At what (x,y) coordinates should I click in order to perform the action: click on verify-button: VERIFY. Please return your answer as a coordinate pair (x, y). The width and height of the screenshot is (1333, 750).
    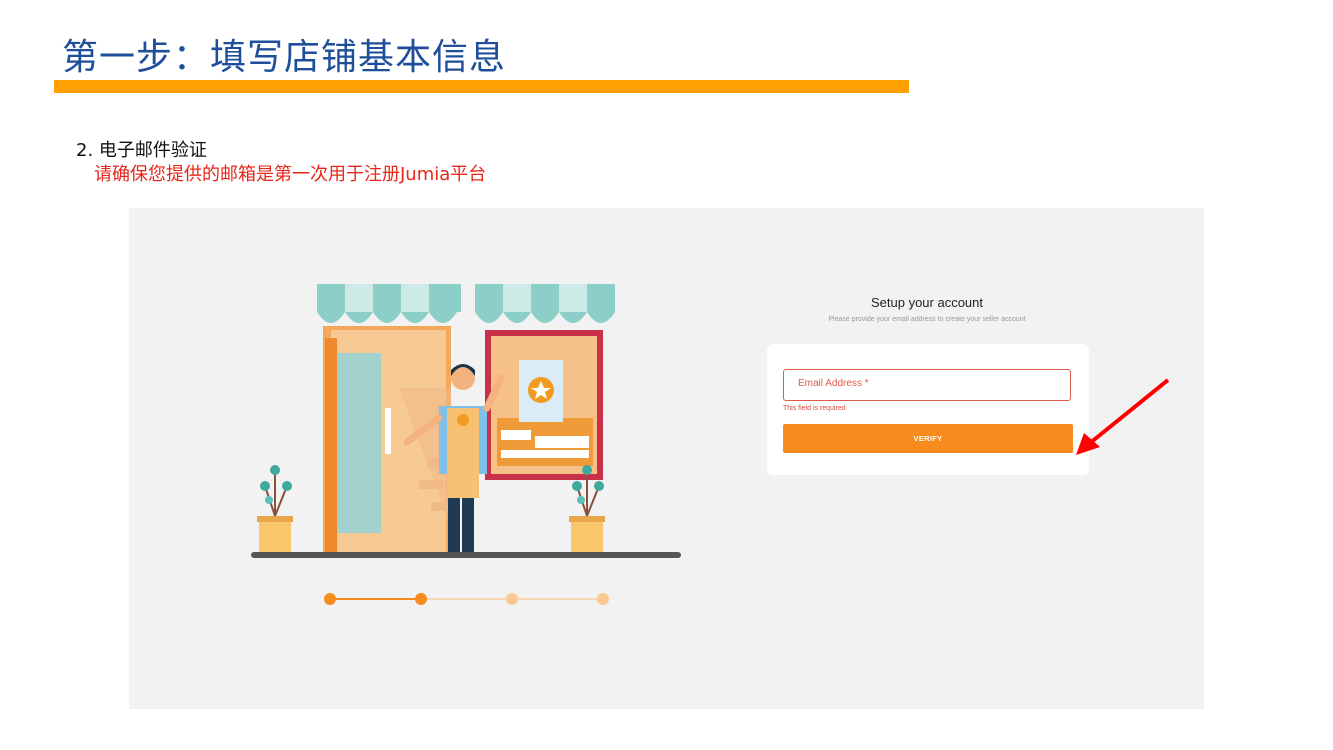
    Looking at the image, I should click on (928, 438).